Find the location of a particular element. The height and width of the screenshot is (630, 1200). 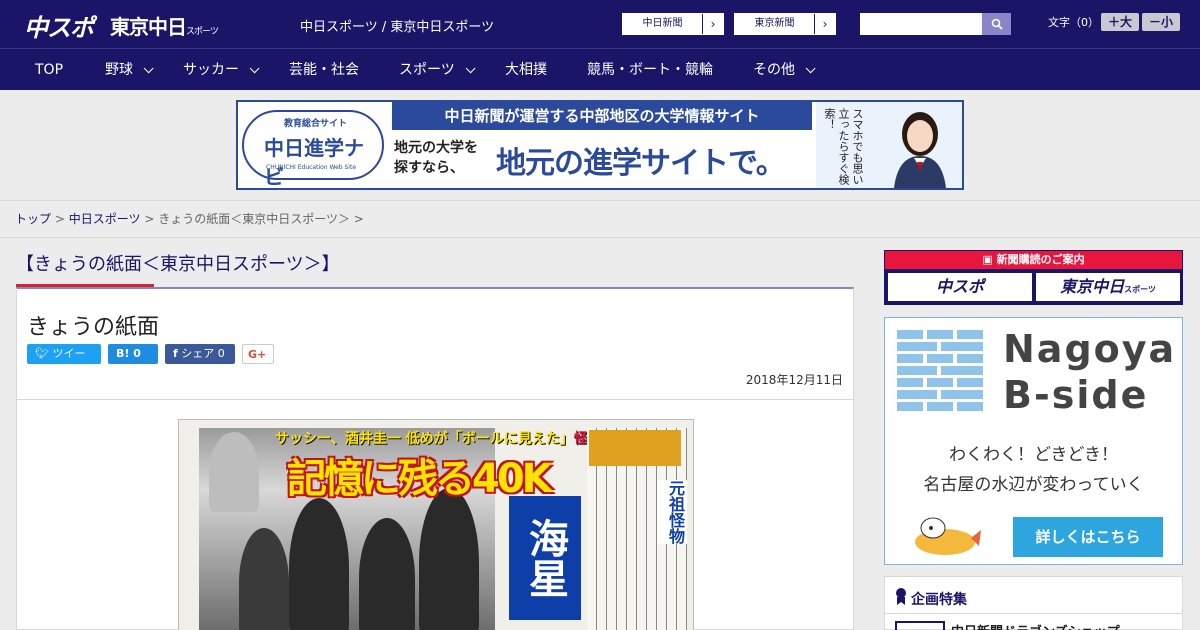

student-illustration is located at coordinates (920, 150).